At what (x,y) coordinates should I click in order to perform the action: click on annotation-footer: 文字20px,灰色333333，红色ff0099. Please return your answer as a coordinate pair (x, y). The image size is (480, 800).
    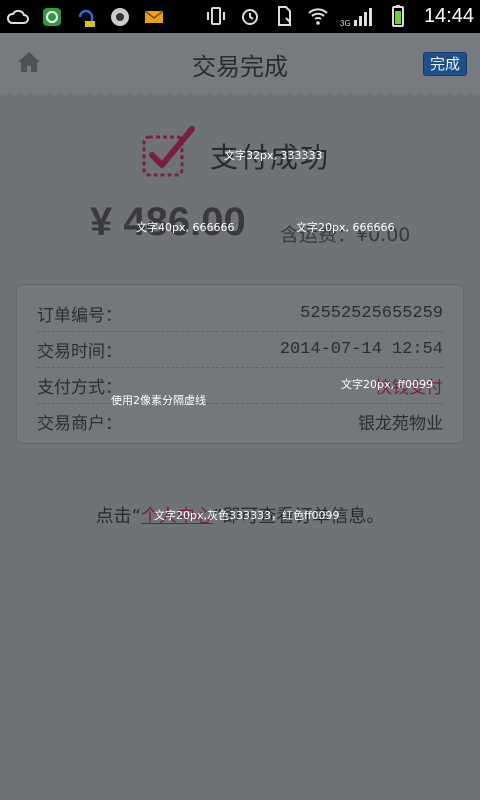
    Looking at the image, I should click on (247, 515).